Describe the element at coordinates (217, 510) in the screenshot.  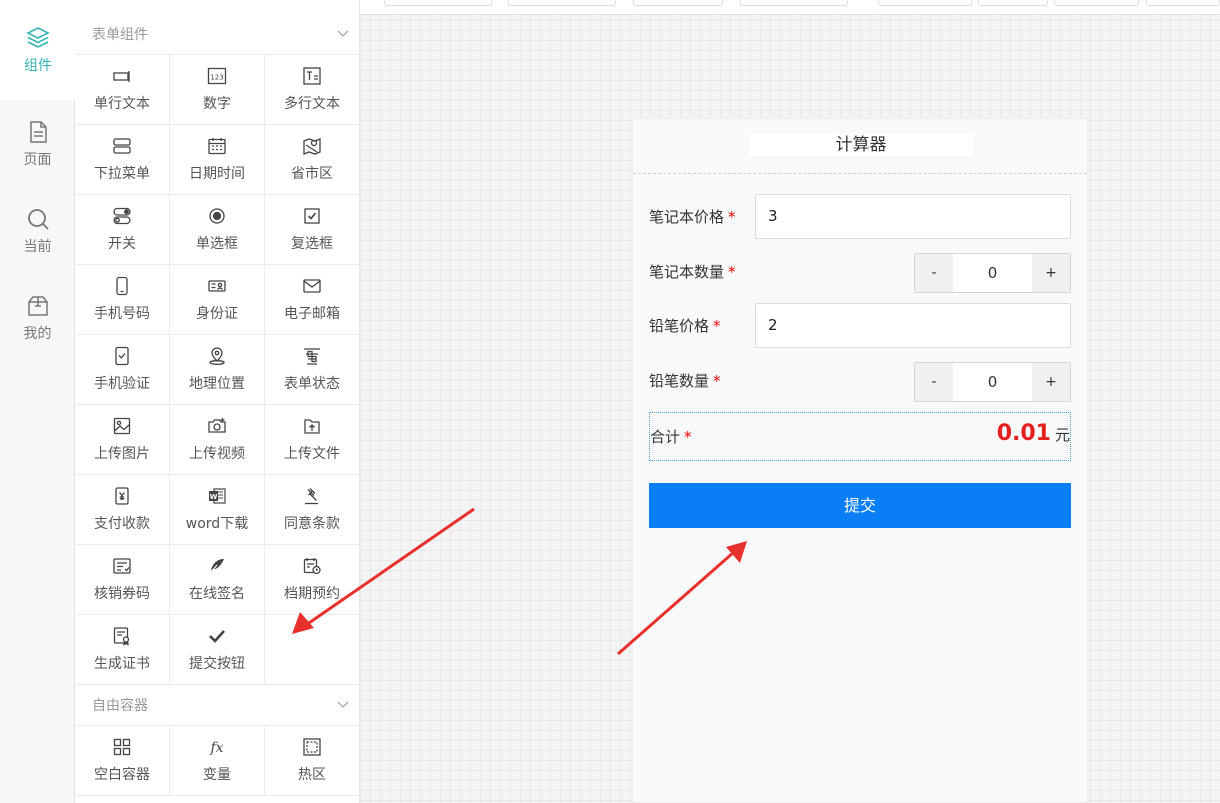
I see `component-word: Wword下载` at that location.